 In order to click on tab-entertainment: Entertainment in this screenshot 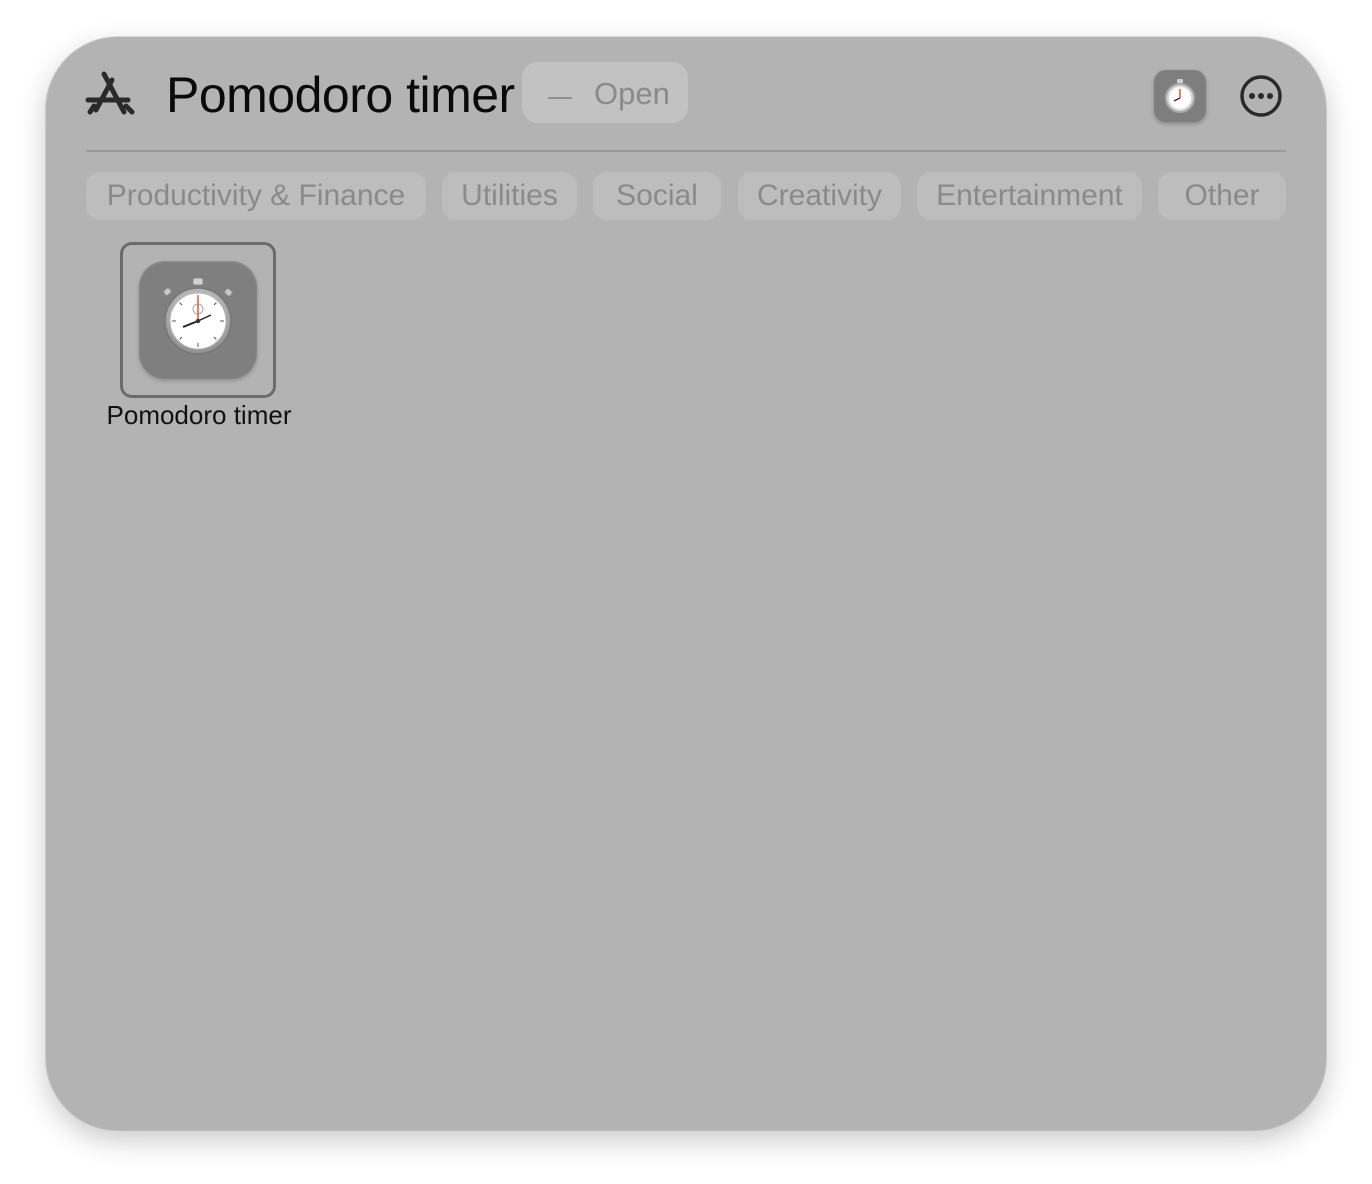, I will do `click(1029, 196)`.